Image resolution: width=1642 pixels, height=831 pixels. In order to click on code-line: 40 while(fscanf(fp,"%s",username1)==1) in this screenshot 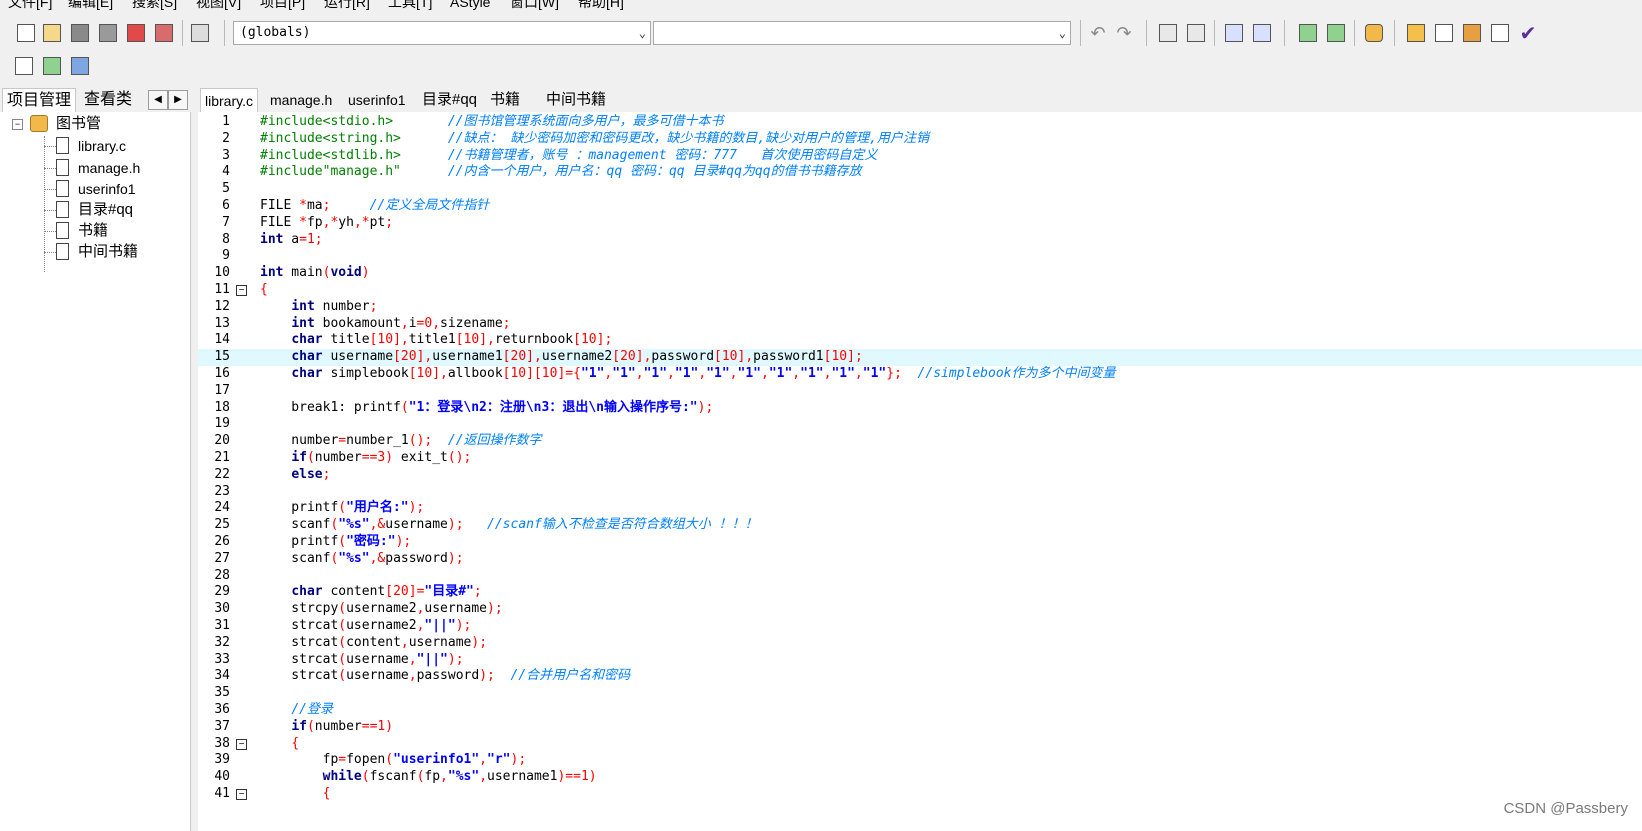, I will do `click(920, 777)`.